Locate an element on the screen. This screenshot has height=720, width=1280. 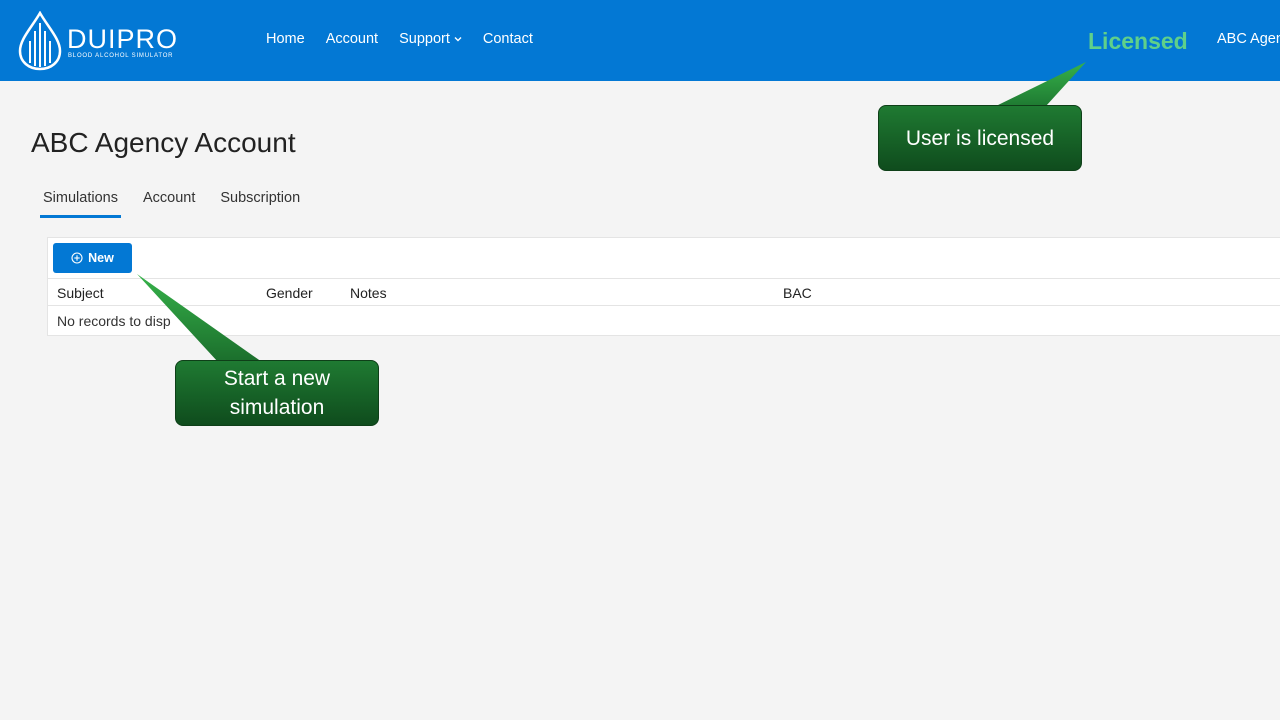
column-header-subject: Subject is located at coordinates (80, 293).